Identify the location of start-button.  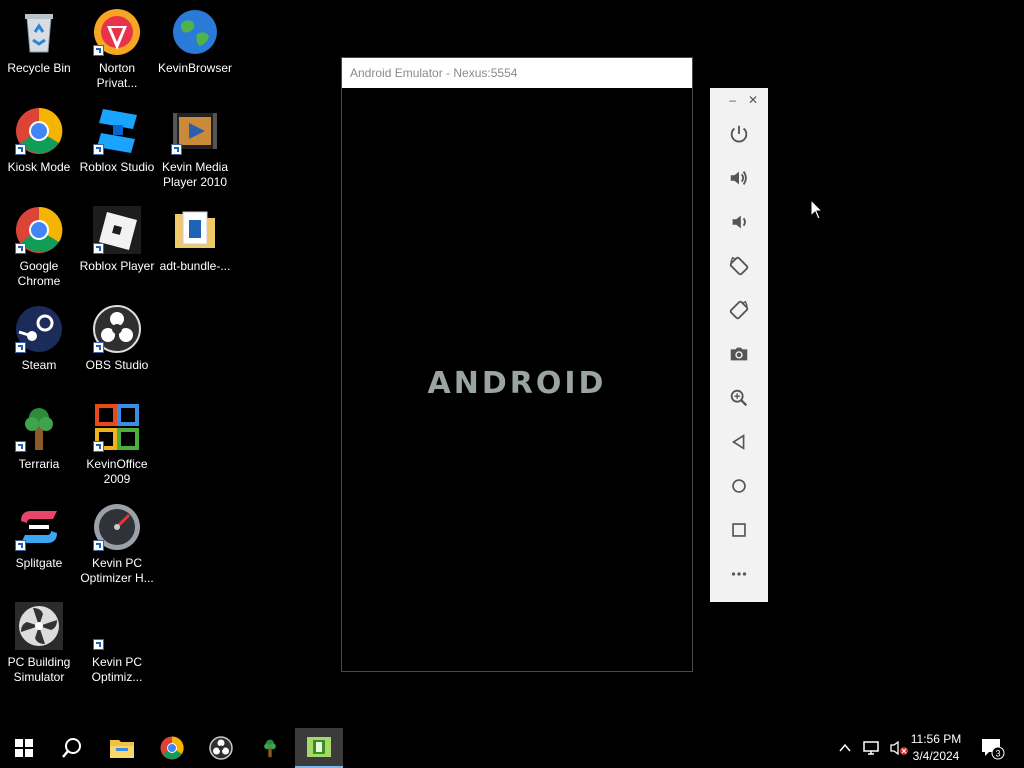
(24, 748).